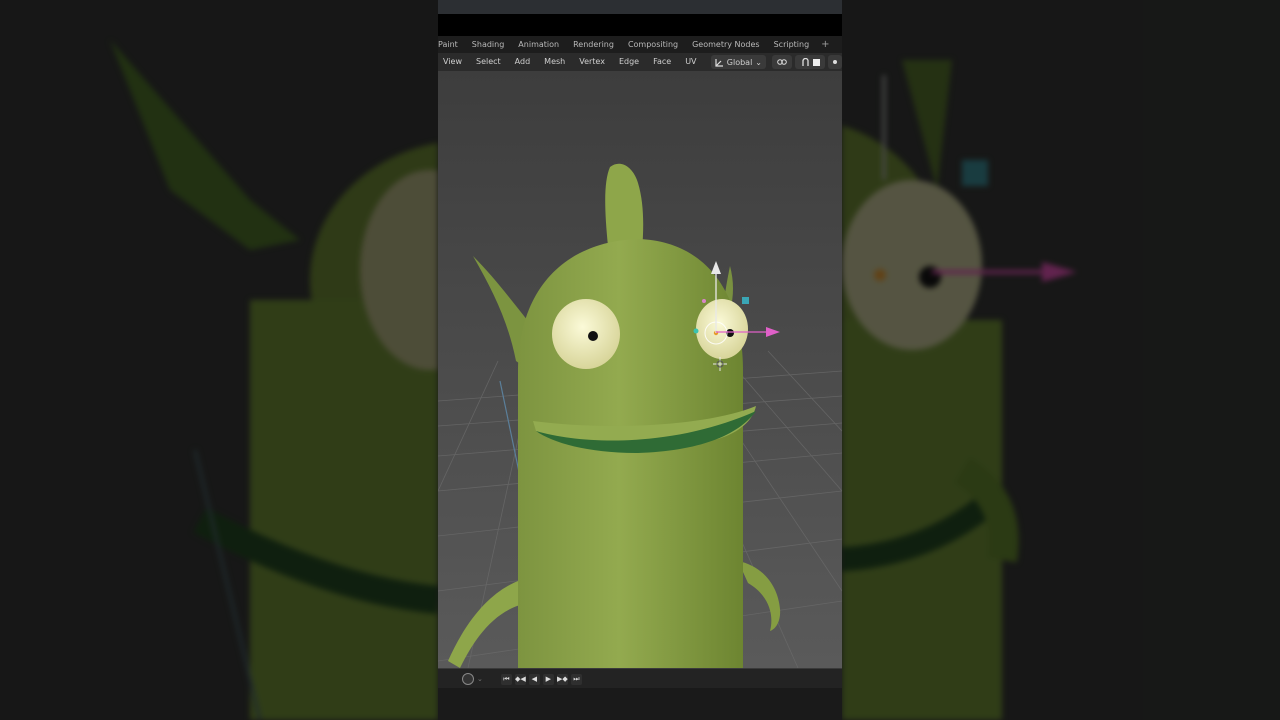 The width and height of the screenshot is (1280, 720). What do you see at coordinates (816, 62) in the screenshot?
I see `snap-target-swatch` at bounding box center [816, 62].